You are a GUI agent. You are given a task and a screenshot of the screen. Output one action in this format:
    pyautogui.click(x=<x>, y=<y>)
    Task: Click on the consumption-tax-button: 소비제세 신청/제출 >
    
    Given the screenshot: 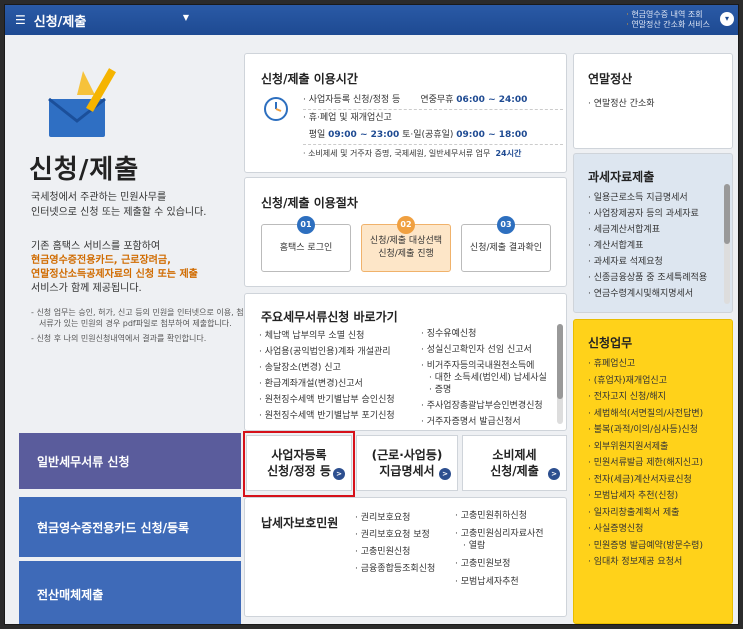 What is the action you would take?
    pyautogui.click(x=514, y=463)
    